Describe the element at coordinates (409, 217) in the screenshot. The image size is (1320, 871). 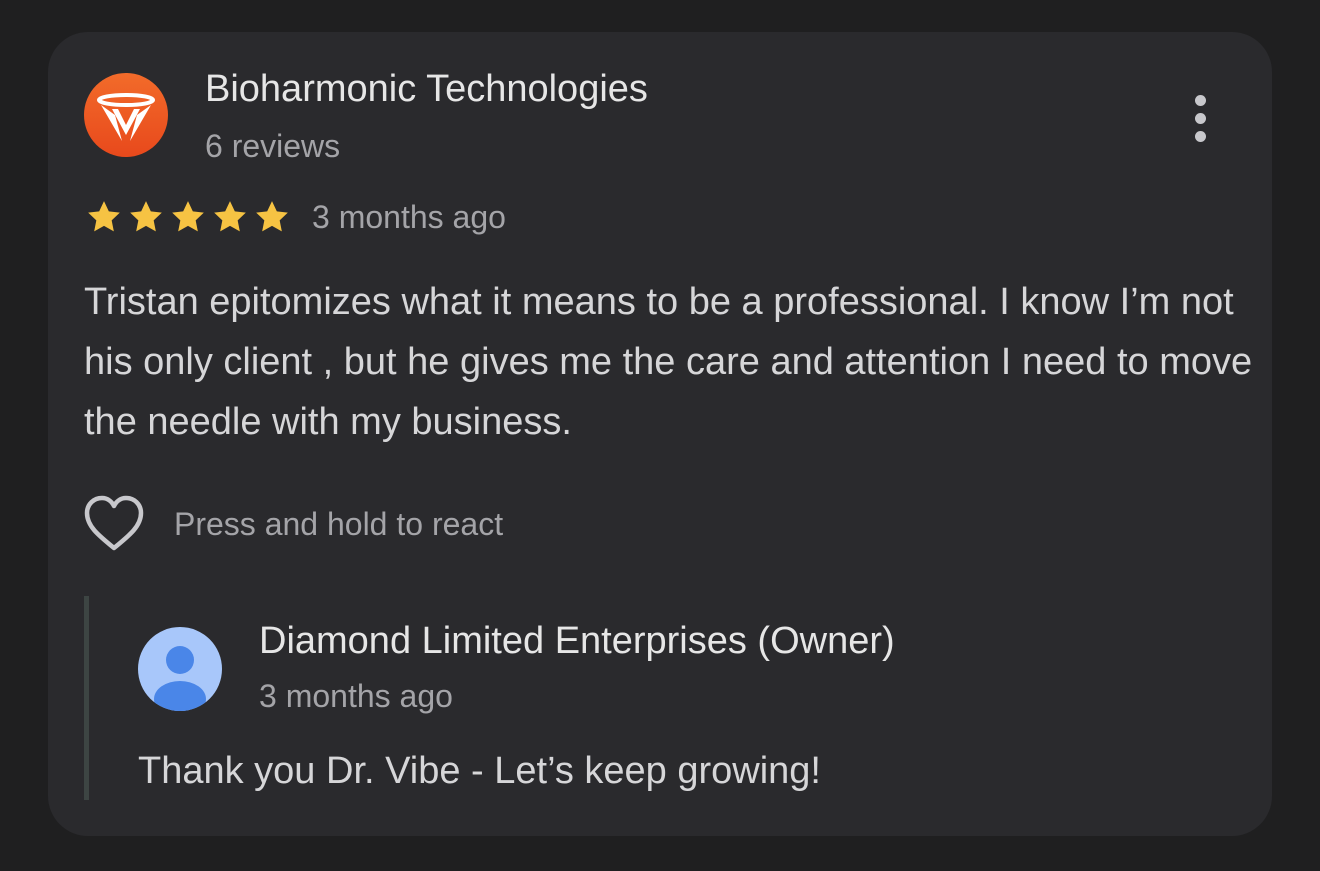
I see `review-date: 3 months ago` at that location.